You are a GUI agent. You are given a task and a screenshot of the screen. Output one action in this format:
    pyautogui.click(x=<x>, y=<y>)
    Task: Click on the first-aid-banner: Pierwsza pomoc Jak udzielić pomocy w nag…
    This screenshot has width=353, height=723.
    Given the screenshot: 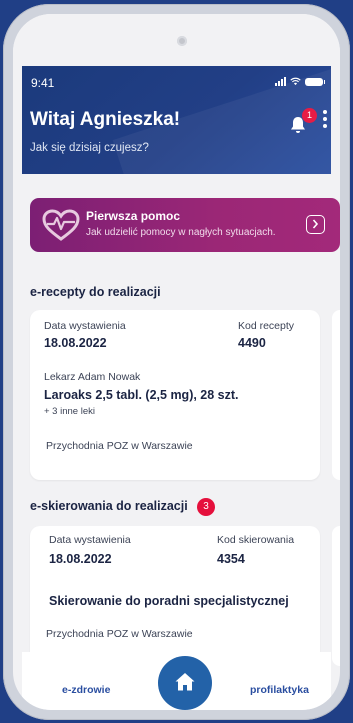 What is the action you would take?
    pyautogui.click(x=185, y=225)
    